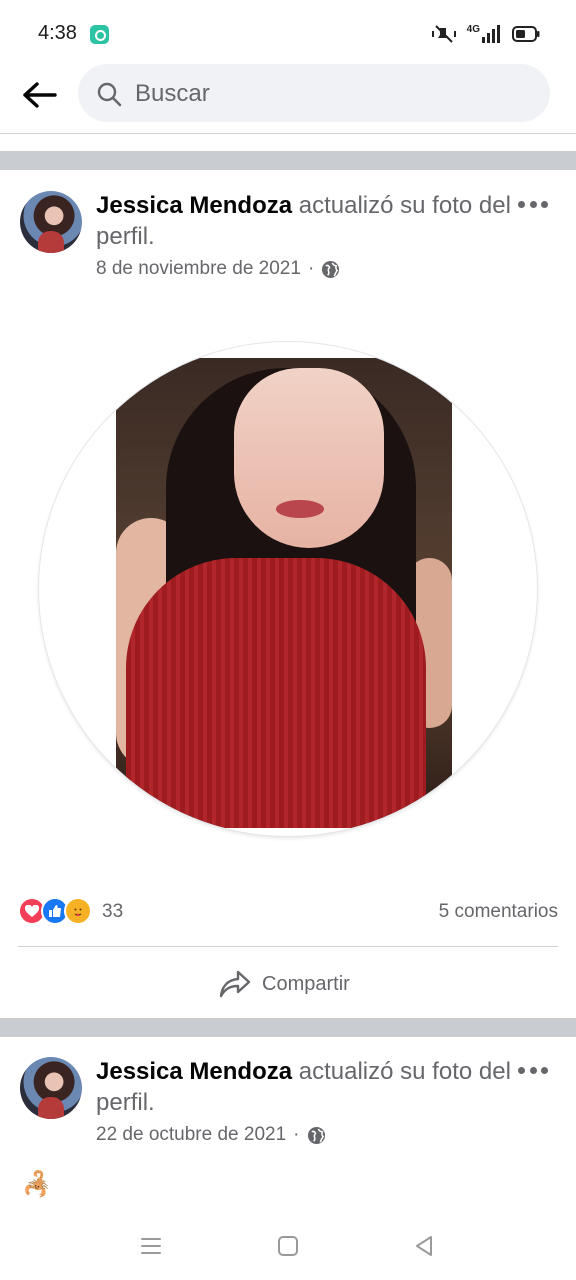  I want to click on reaction-count: 33, so click(113, 911).